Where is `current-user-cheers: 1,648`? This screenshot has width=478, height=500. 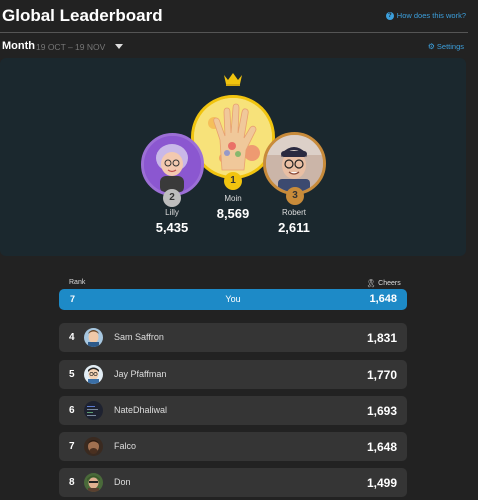 current-user-cheers: 1,648 is located at coordinates (383, 299).